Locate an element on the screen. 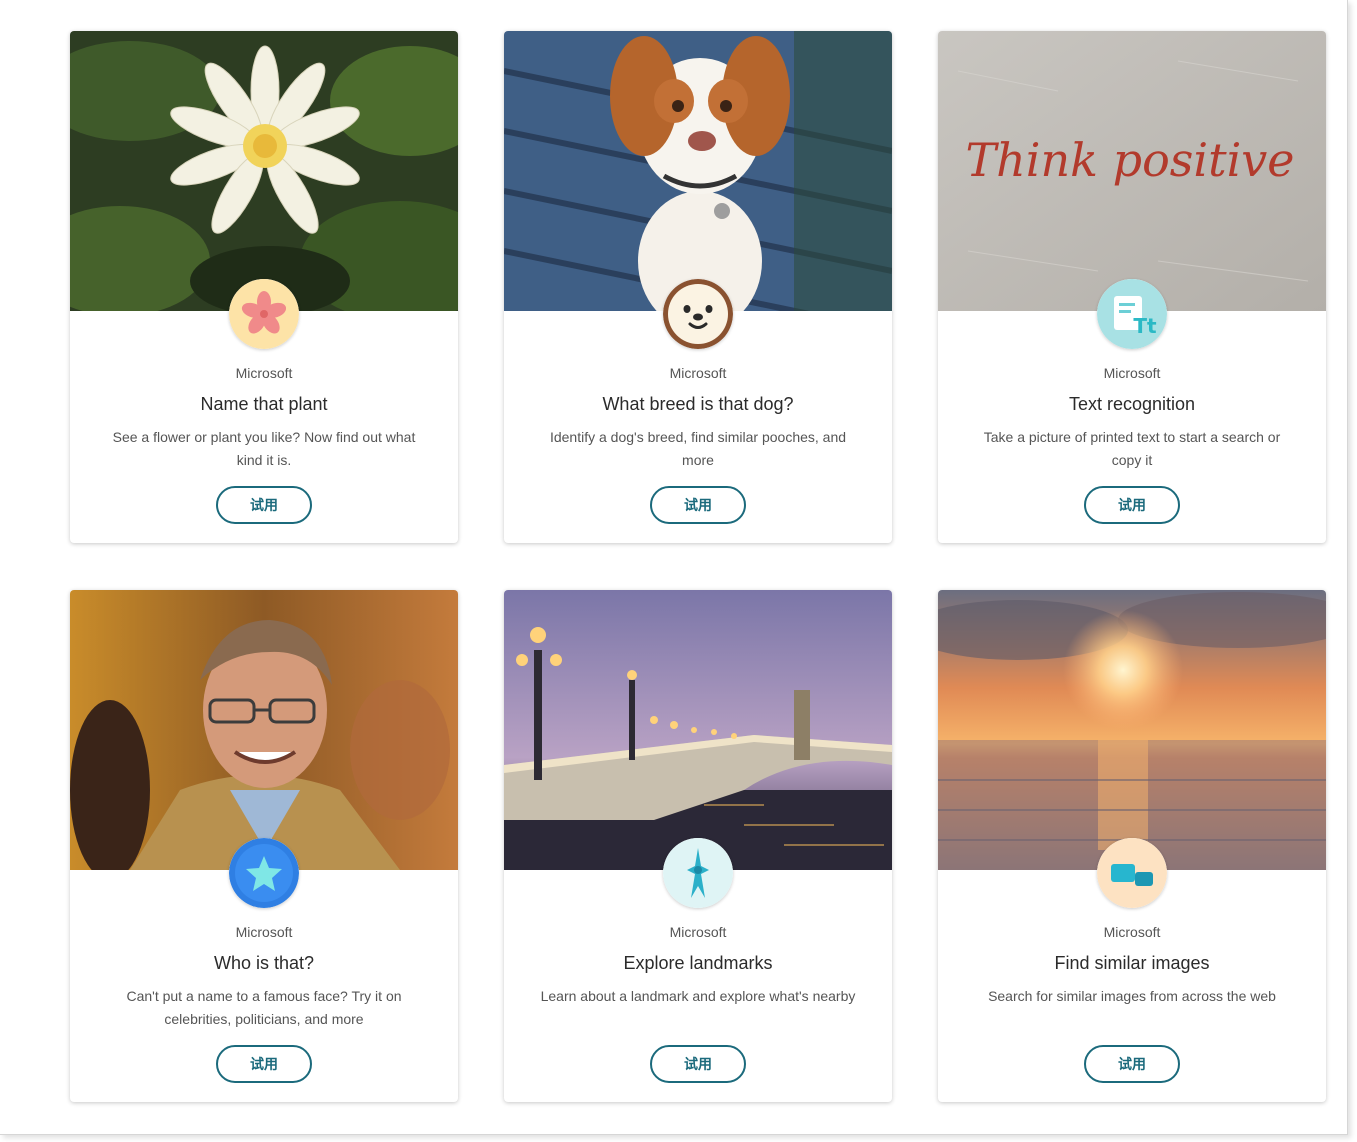  card-title: What breed is that dog? is located at coordinates (698, 404).